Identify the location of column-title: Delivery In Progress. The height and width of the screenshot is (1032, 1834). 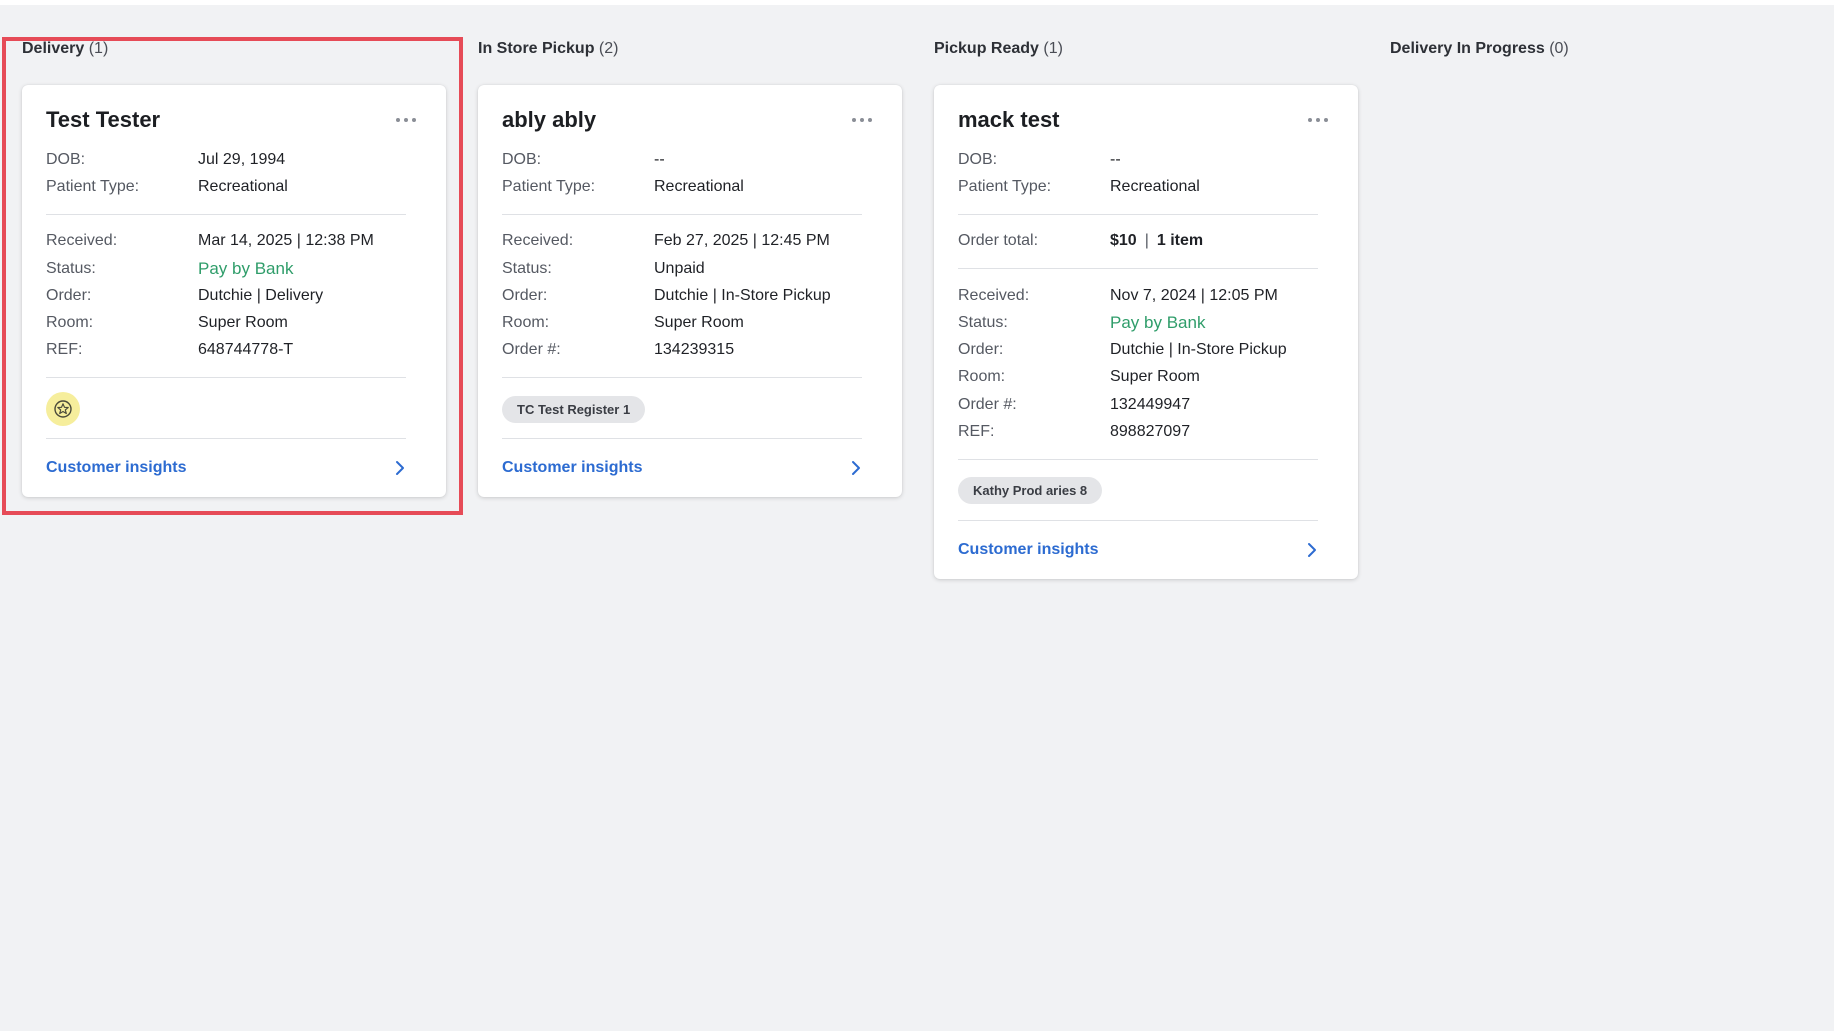
(1467, 48).